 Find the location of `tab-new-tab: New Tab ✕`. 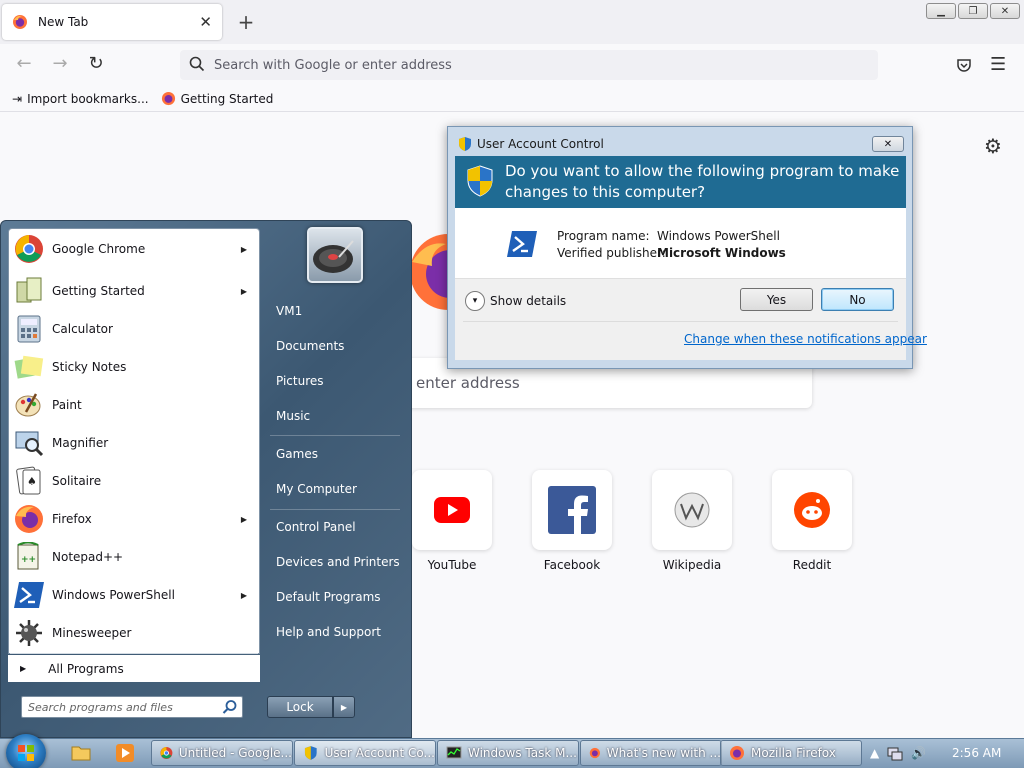

tab-new-tab: New Tab ✕ is located at coordinates (112, 22).